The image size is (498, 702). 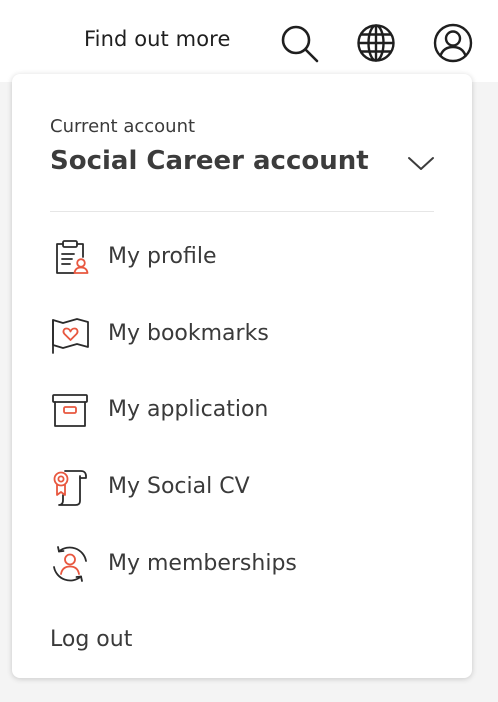 I want to click on menu-item-my-memberships: My memberships, so click(x=245, y=564).